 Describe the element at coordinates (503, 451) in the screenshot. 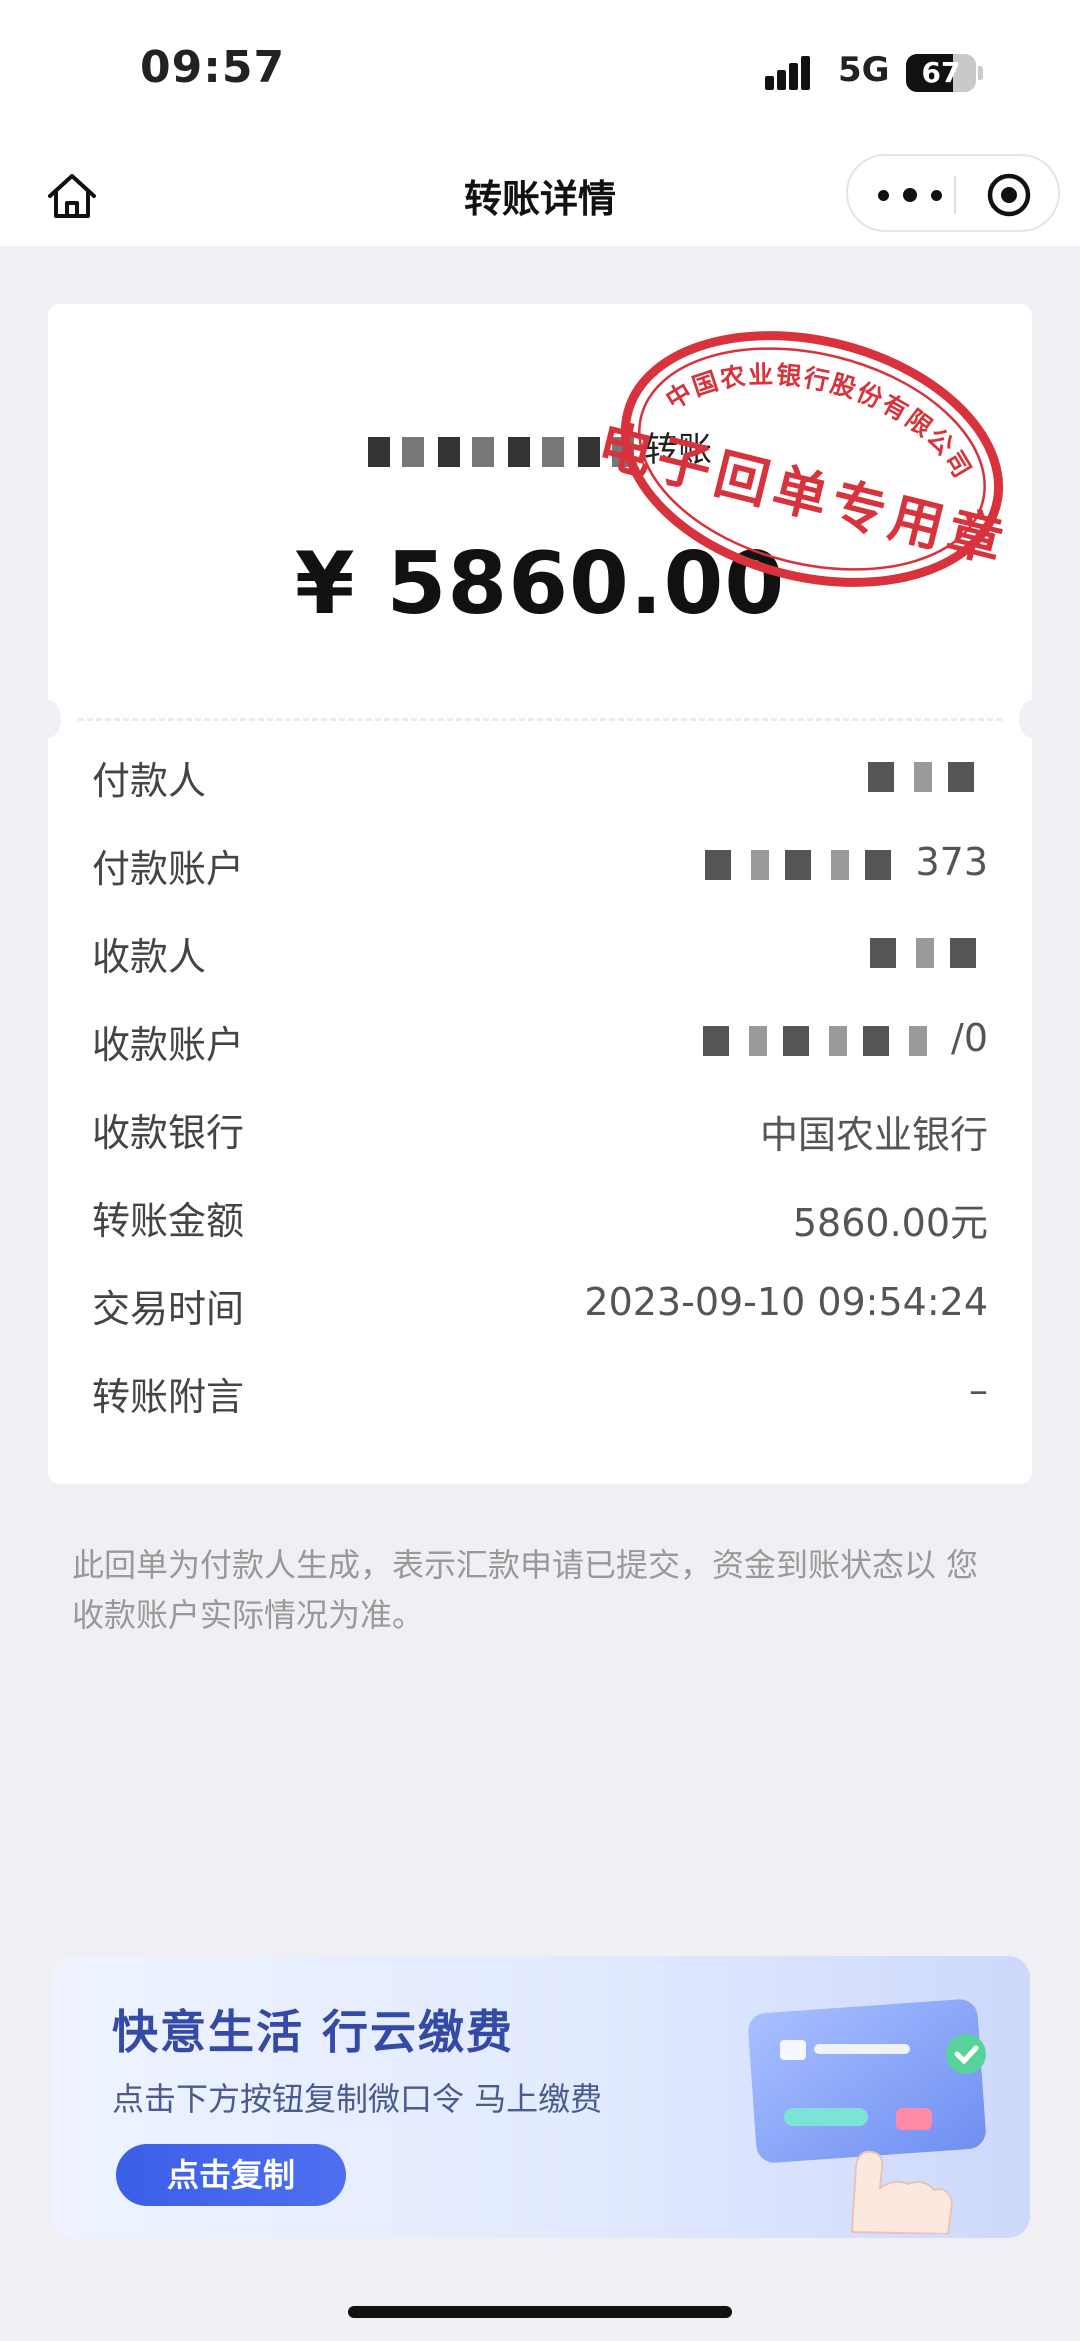

I see `redacted-name` at that location.